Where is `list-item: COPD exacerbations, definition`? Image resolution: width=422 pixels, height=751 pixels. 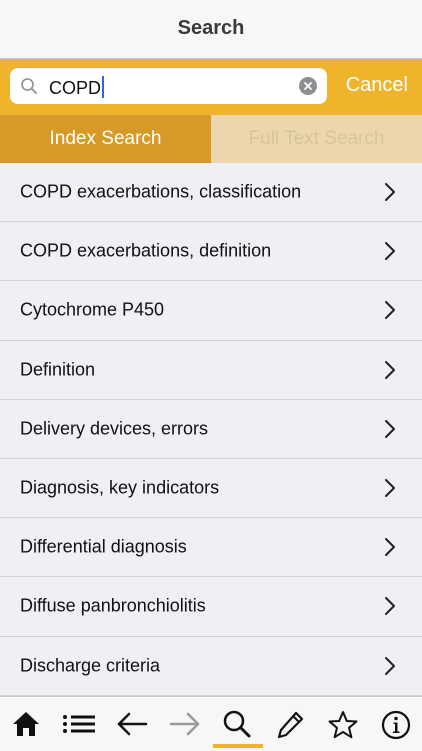 list-item: COPD exacerbations, definition is located at coordinates (211, 252).